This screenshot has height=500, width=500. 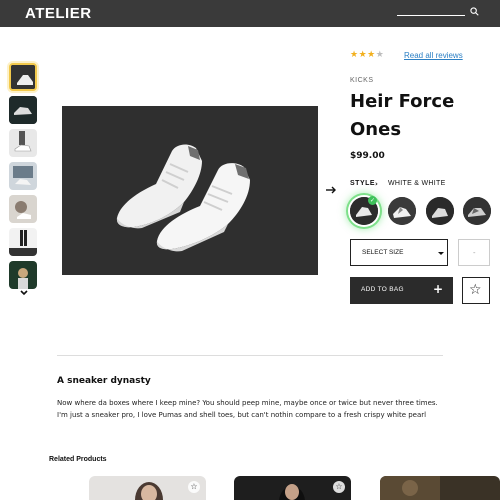 I want to click on top-navigation-bar: ATELIER, so click(x=250, y=13).